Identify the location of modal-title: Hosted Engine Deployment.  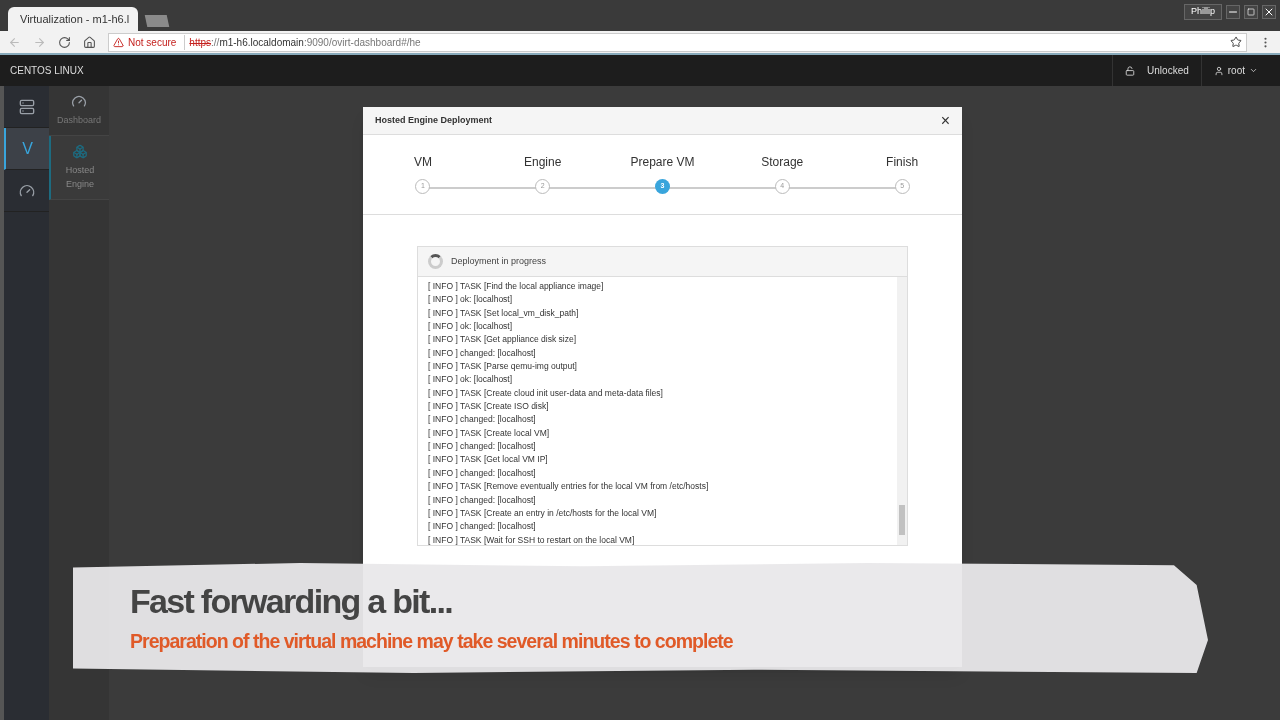
(433, 120).